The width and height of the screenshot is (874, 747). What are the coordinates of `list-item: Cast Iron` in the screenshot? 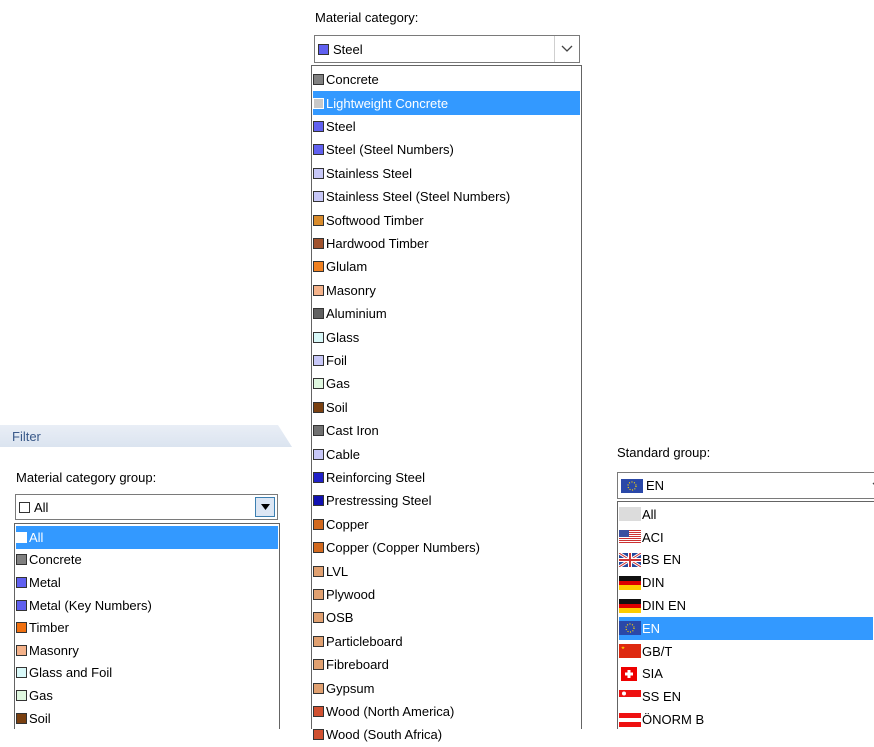 It's located at (446, 430).